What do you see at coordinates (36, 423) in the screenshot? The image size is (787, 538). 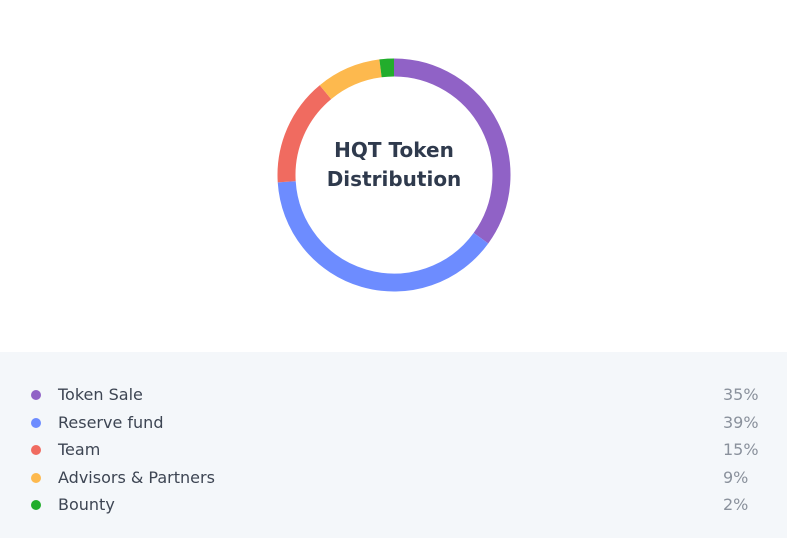 I see `legend-dot-reserve-fund` at bounding box center [36, 423].